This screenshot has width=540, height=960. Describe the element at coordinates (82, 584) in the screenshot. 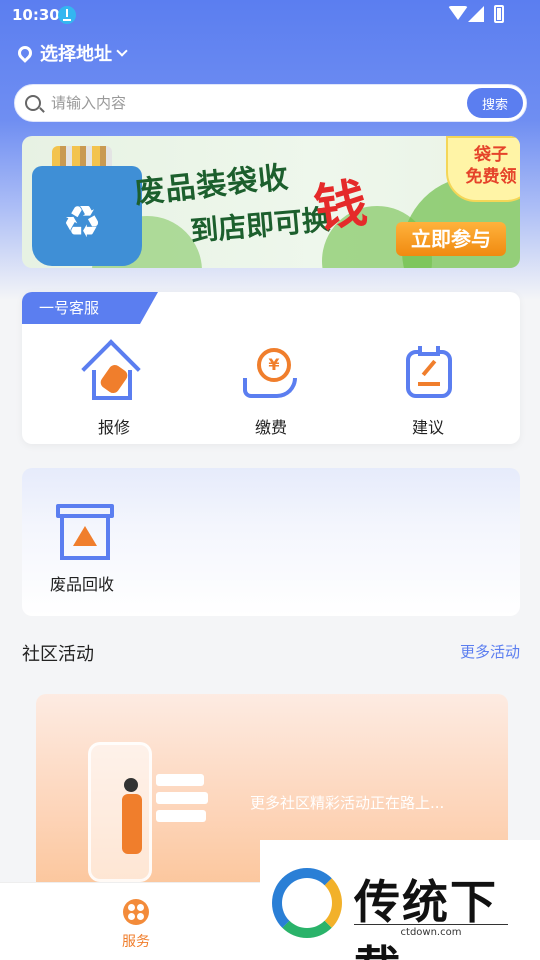

I see `recycle-label: 废品回收` at that location.